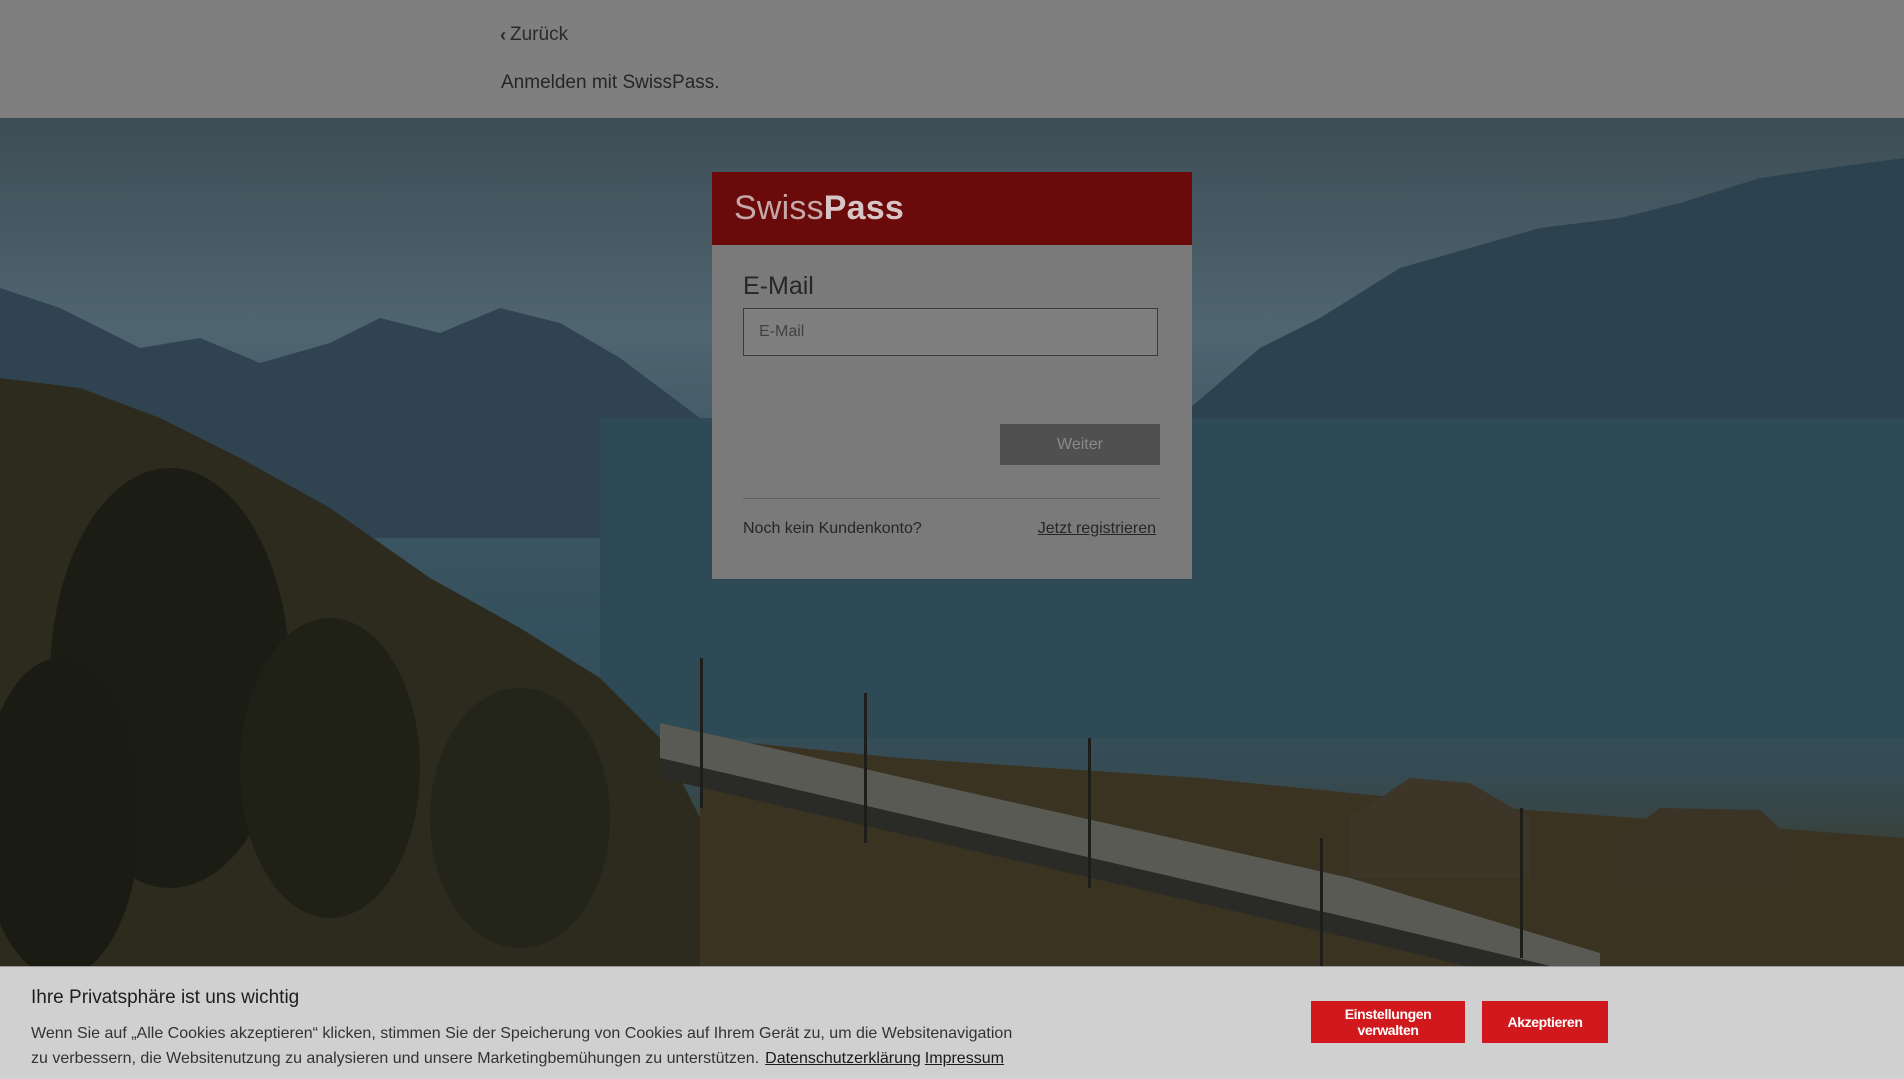 The image size is (1904, 1079). What do you see at coordinates (778, 286) in the screenshot?
I see `email-label: E-Mail` at bounding box center [778, 286].